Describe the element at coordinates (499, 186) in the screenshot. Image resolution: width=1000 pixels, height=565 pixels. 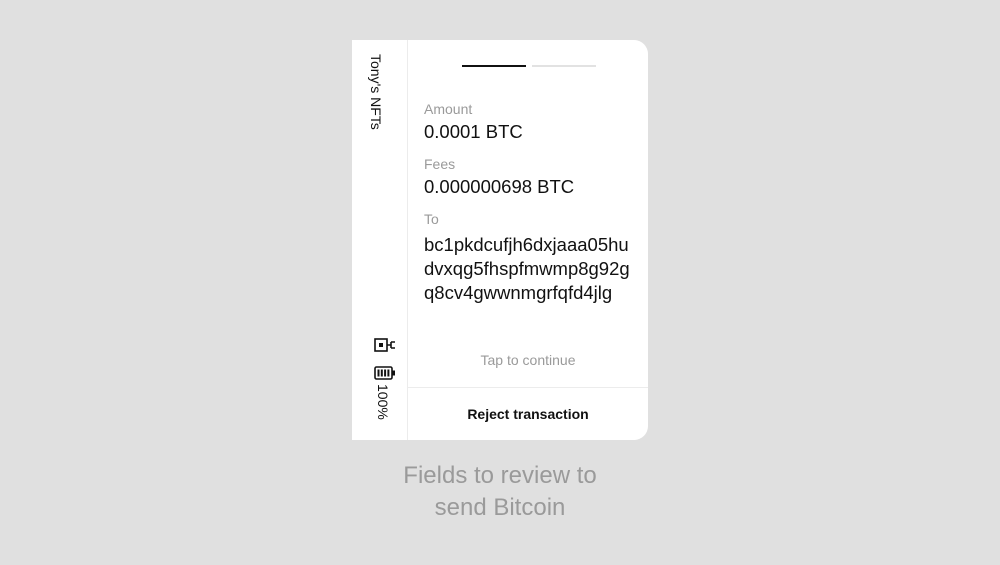
I see `fees-value: 0.000000698 BTC` at that location.